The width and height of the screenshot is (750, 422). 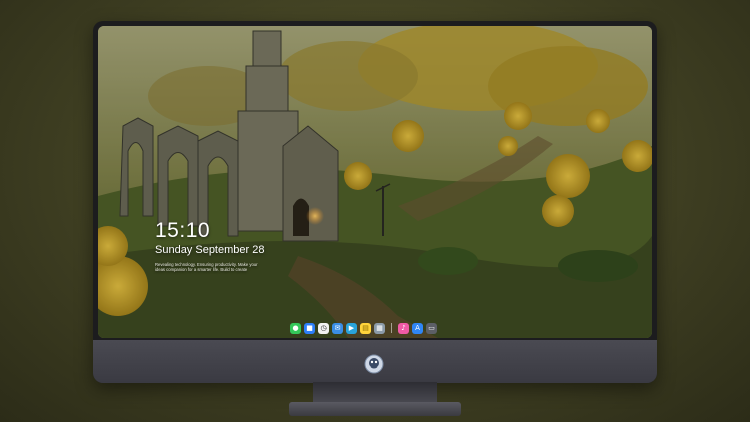 I want to click on dock: ● ■ ◷ ✉ ▶ ▤ ▦ ♪ A ▭, so click(x=363, y=328).